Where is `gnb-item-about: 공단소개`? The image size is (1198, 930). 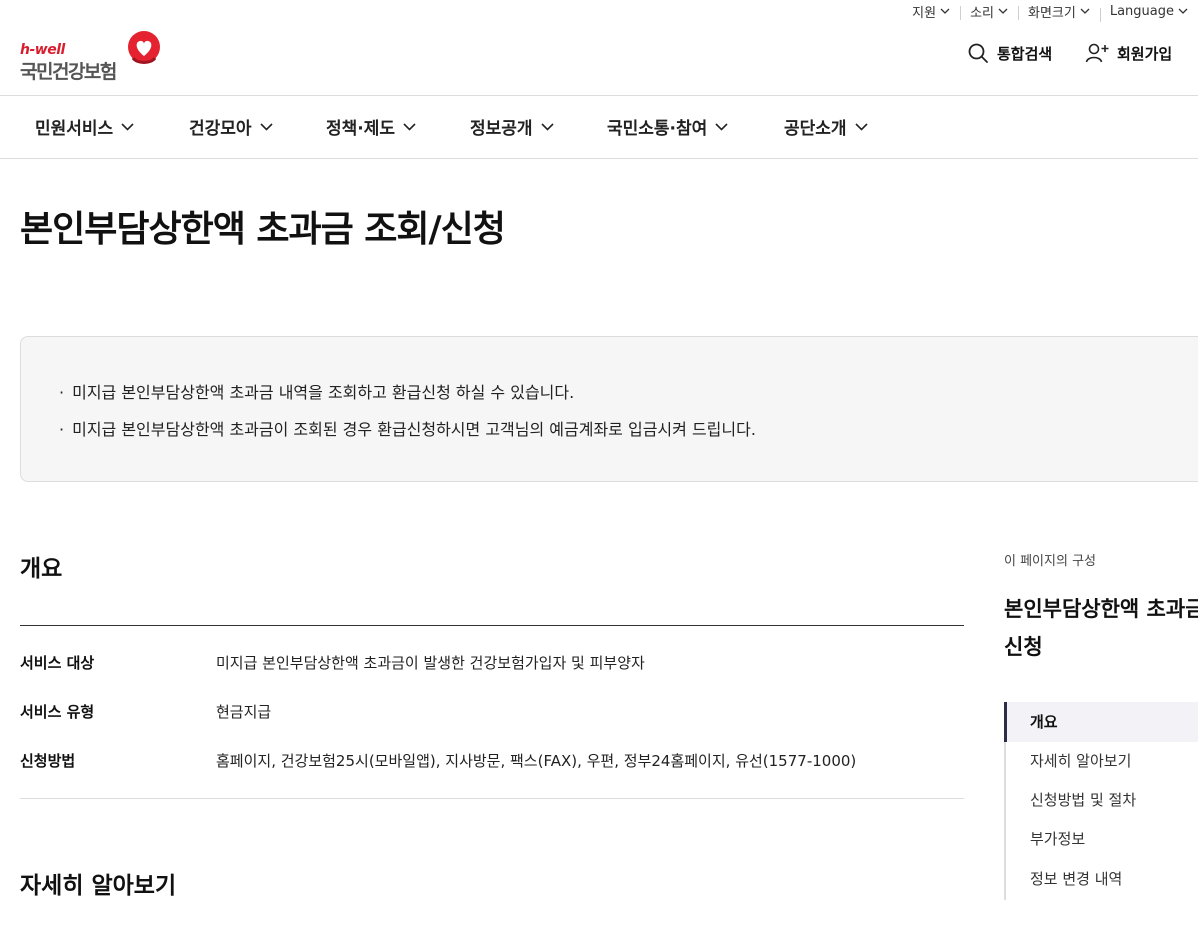
gnb-item-about: 공단소개 is located at coordinates (826, 126).